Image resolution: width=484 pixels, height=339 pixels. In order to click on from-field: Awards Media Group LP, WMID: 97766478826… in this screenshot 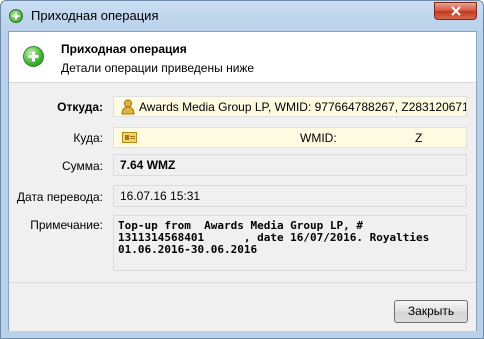, I will do `click(290, 106)`.